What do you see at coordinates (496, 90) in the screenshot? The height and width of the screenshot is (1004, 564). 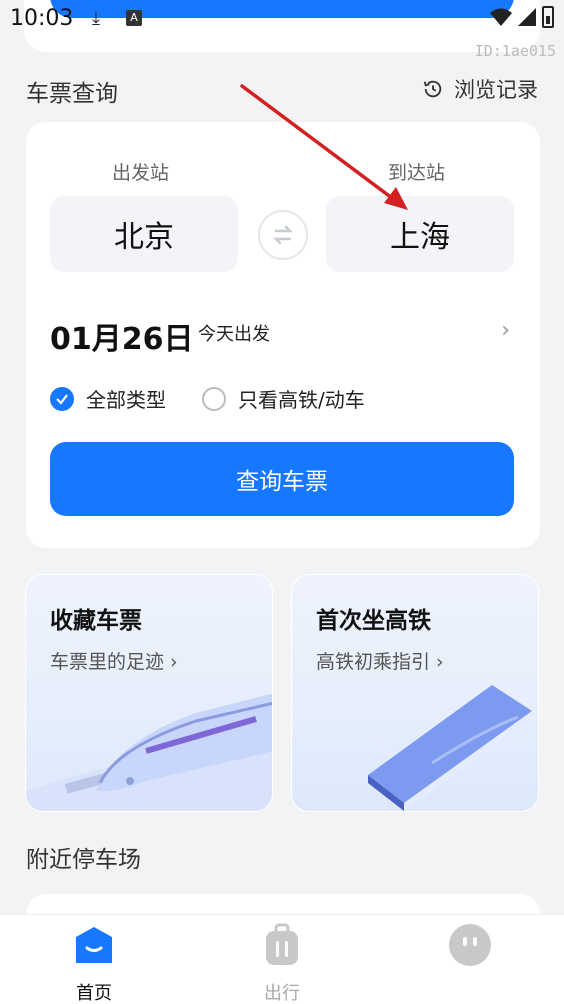 I see `browse-history-label: 浏览记录` at bounding box center [496, 90].